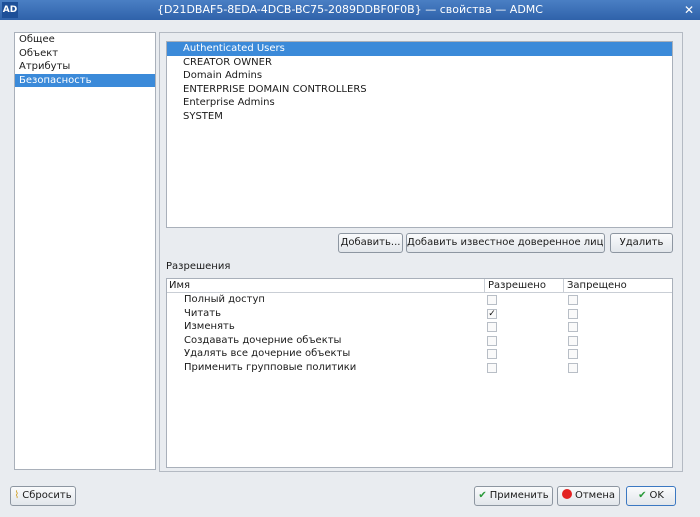 The height and width of the screenshot is (517, 700). I want to click on permission-name: Удалять все дочерние объекты, so click(267, 354).